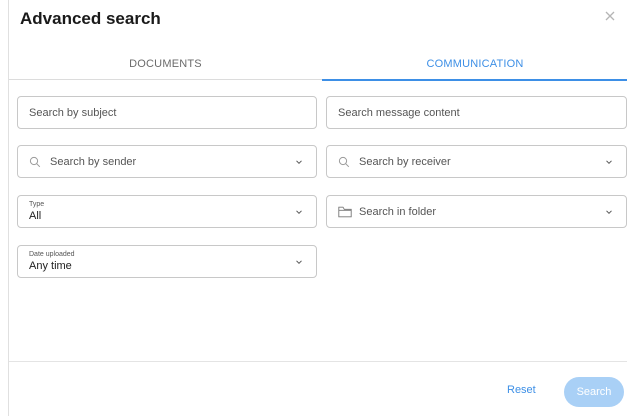 This screenshot has height=416, width=627. What do you see at coordinates (73, 112) in the screenshot?
I see `subject-placeholder: Search by subject` at bounding box center [73, 112].